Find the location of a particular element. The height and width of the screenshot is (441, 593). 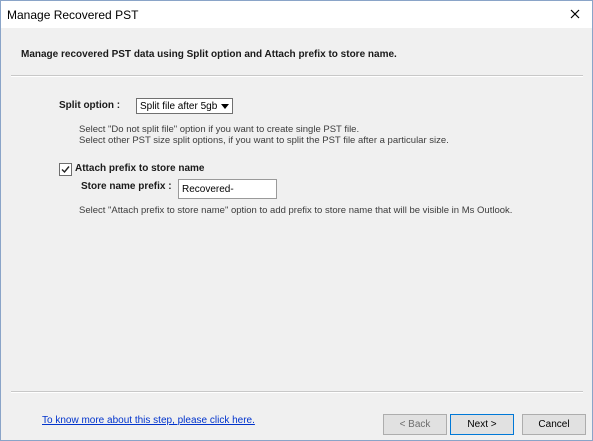

back-button: < Back is located at coordinates (415, 424).